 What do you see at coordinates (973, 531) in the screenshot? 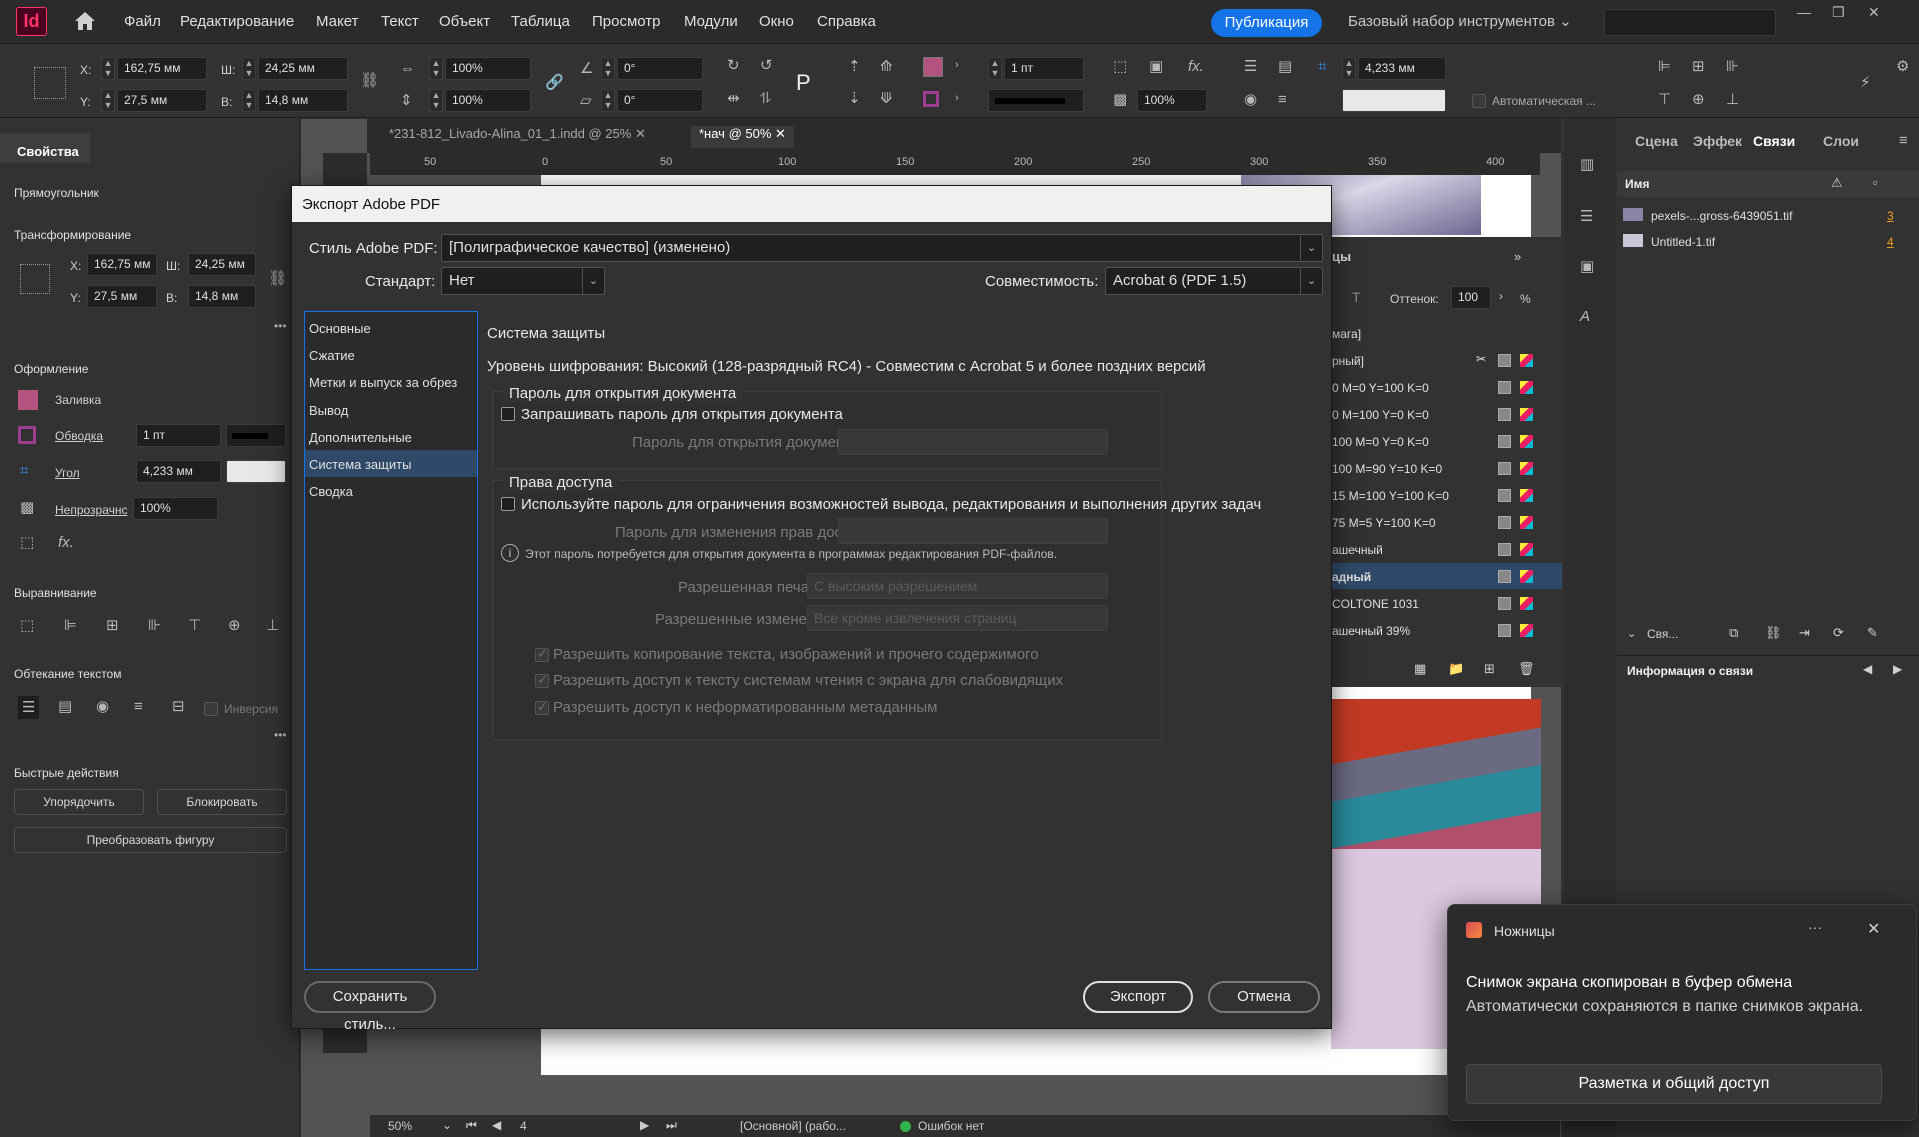
I see `permissions-password-input` at bounding box center [973, 531].